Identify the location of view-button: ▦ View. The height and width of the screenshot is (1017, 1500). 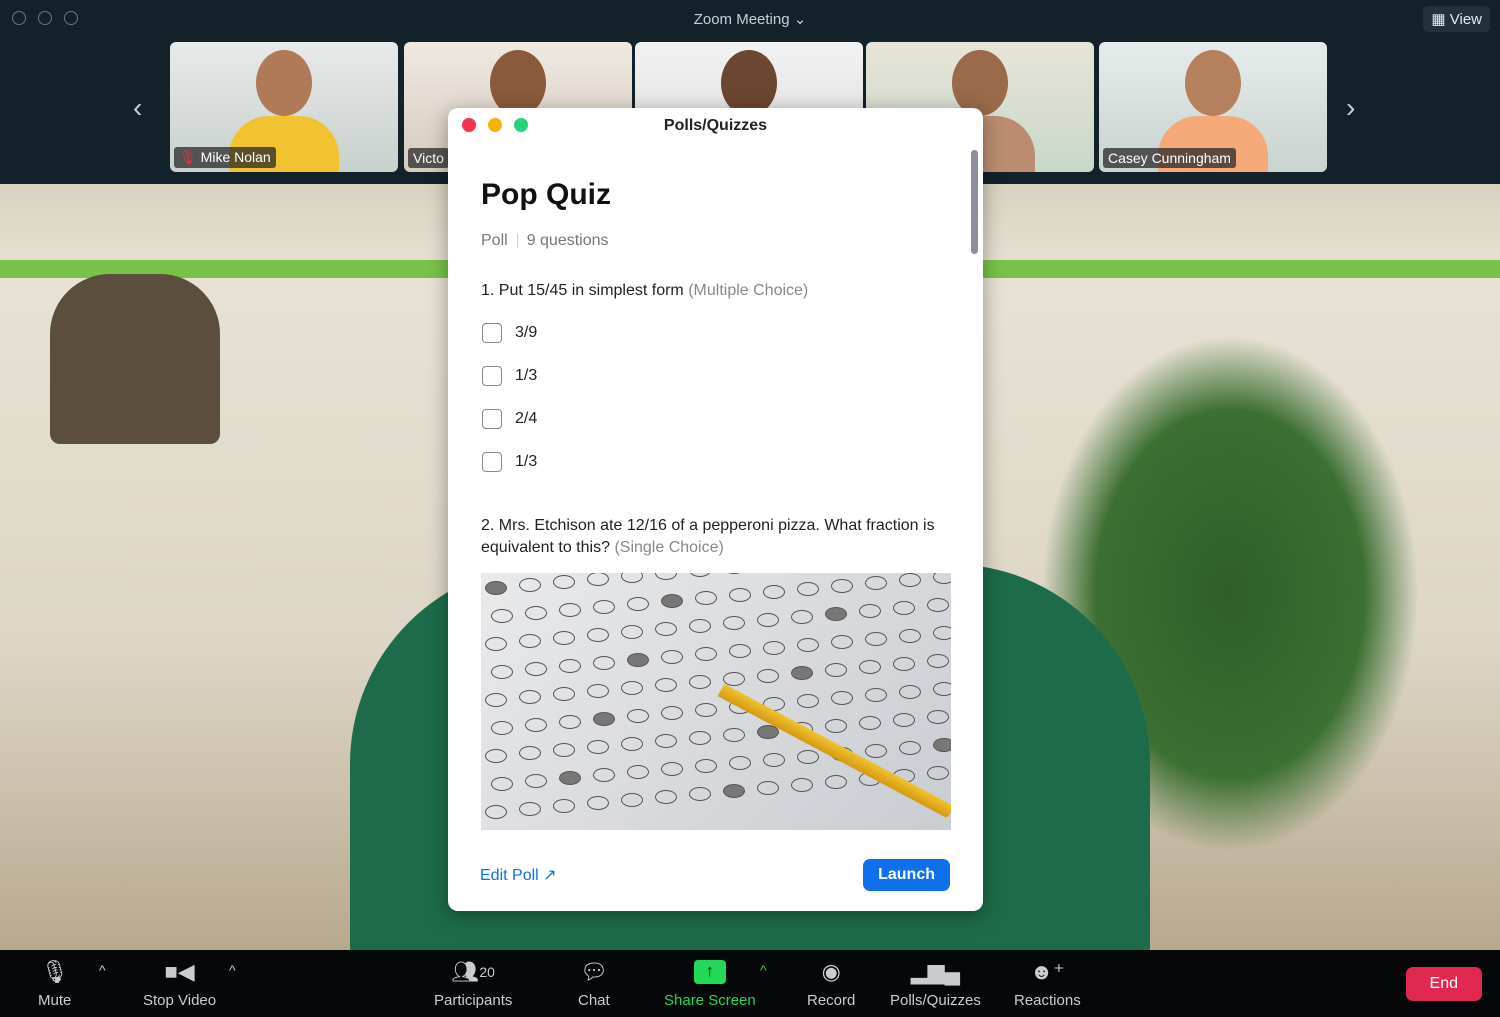
(1456, 19).